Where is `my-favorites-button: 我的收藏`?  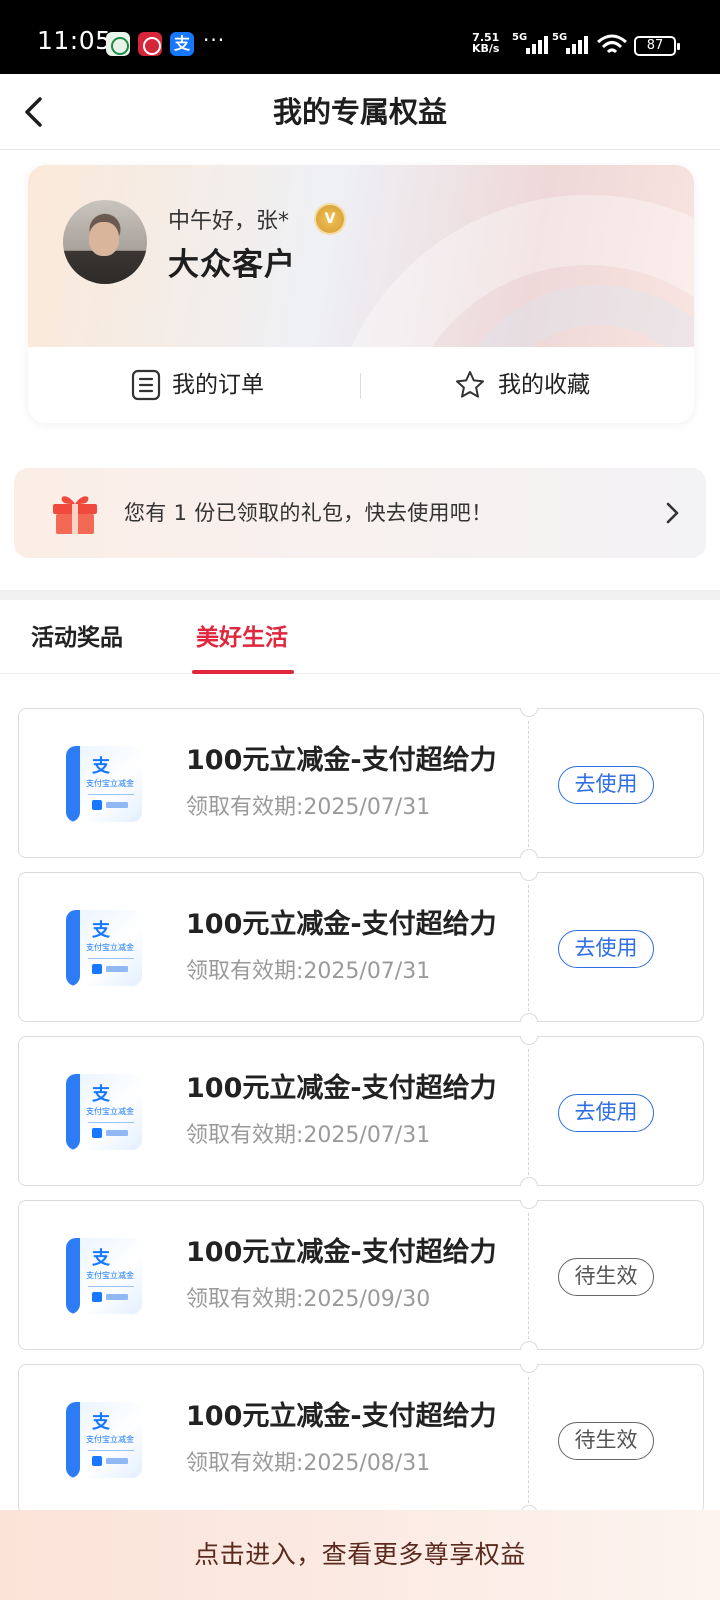
my-favorites-button: 我的收藏 is located at coordinates (527, 385).